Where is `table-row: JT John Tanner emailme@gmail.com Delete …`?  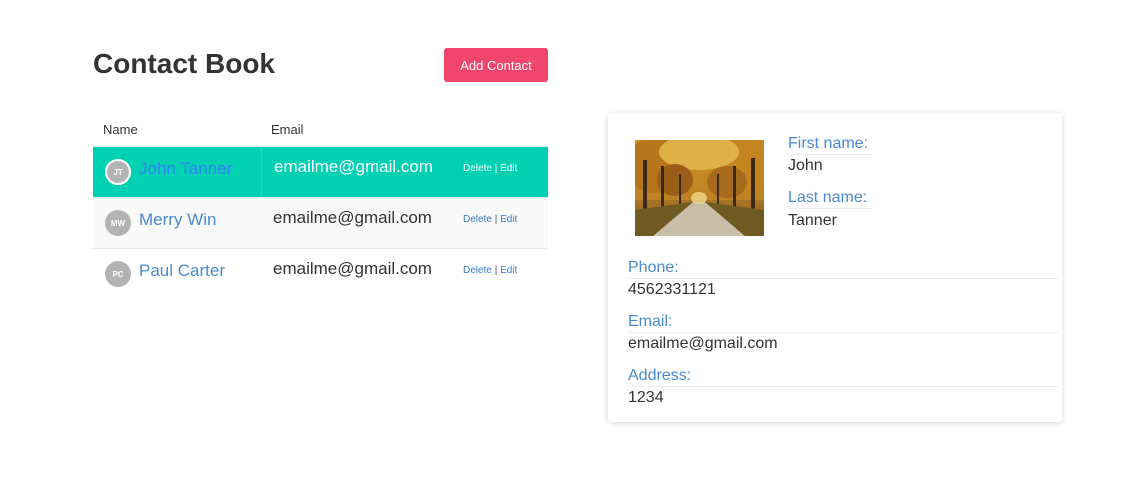 table-row: JT John Tanner emailme@gmail.com Delete … is located at coordinates (320, 171).